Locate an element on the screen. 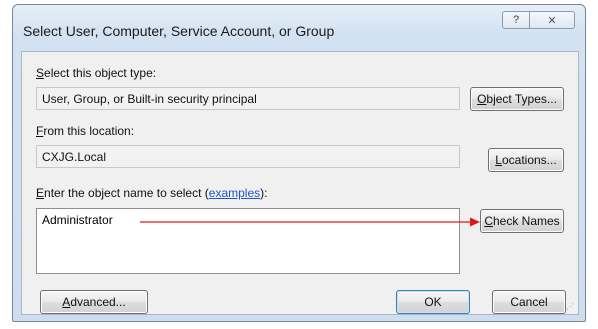 Image resolution: width=598 pixels, height=329 pixels. help-button: ? is located at coordinates (516, 20).